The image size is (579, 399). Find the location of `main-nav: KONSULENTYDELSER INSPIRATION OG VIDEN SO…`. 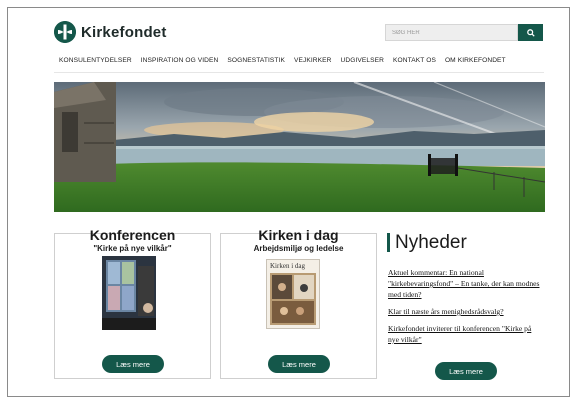

main-nav: KONSULENTYDELSER INSPIRATION OG VIDEN SO… is located at coordinates (282, 60).